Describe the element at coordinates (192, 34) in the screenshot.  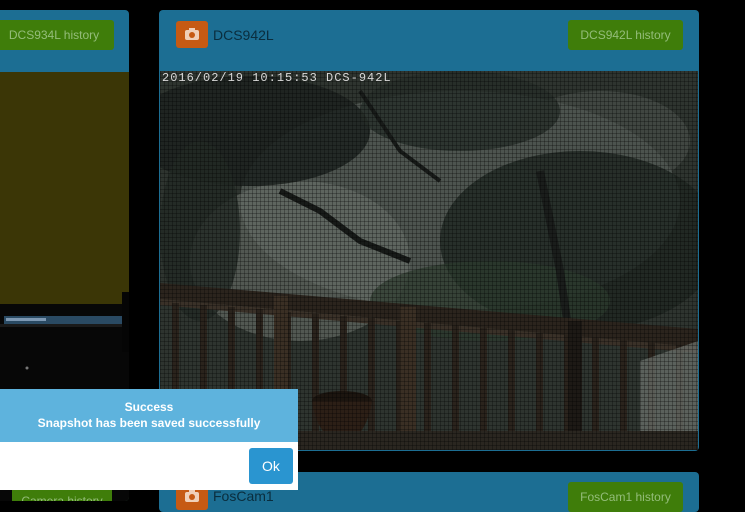
I see `camera-icon` at that location.